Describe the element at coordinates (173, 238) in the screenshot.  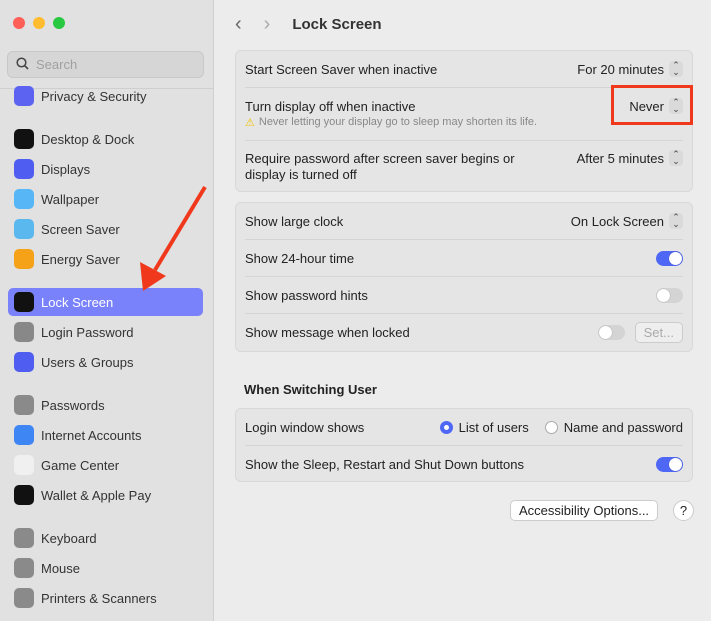
I see `annotation-arrow` at that location.